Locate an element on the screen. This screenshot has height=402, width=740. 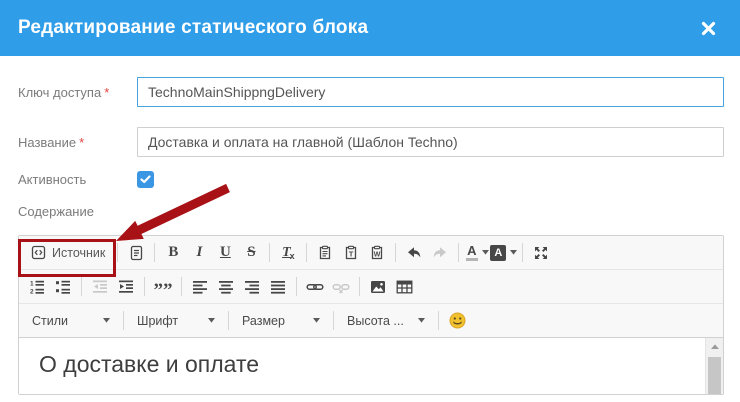
required-asterisk: * is located at coordinates (82, 142).